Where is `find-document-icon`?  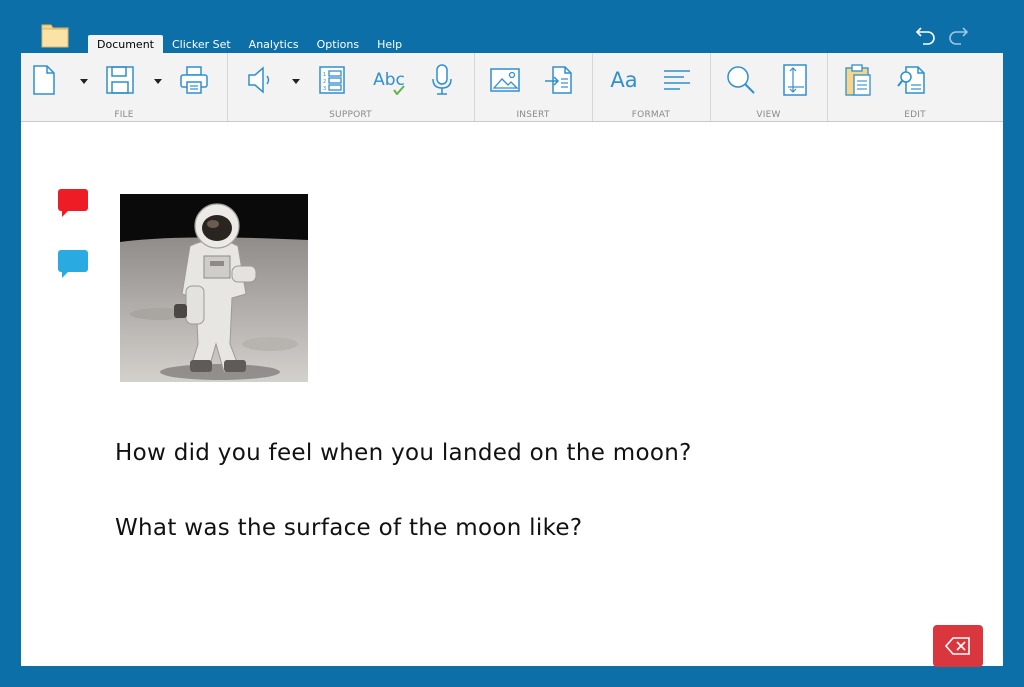
find-document-icon is located at coordinates (911, 80).